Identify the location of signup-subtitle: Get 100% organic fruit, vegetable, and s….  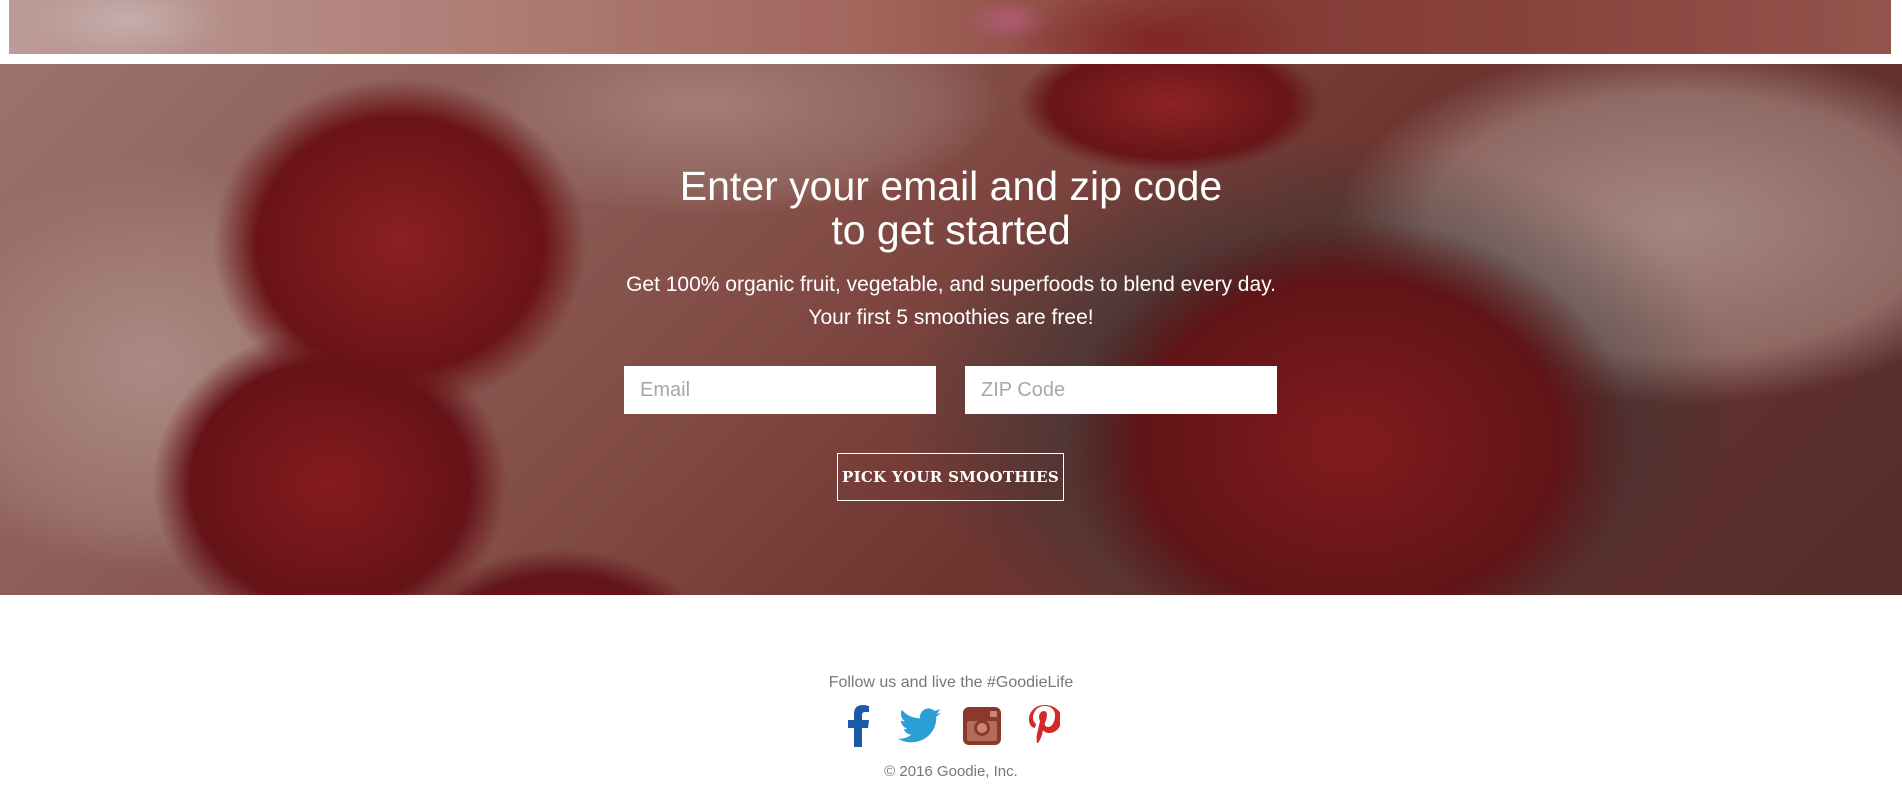
(951, 301).